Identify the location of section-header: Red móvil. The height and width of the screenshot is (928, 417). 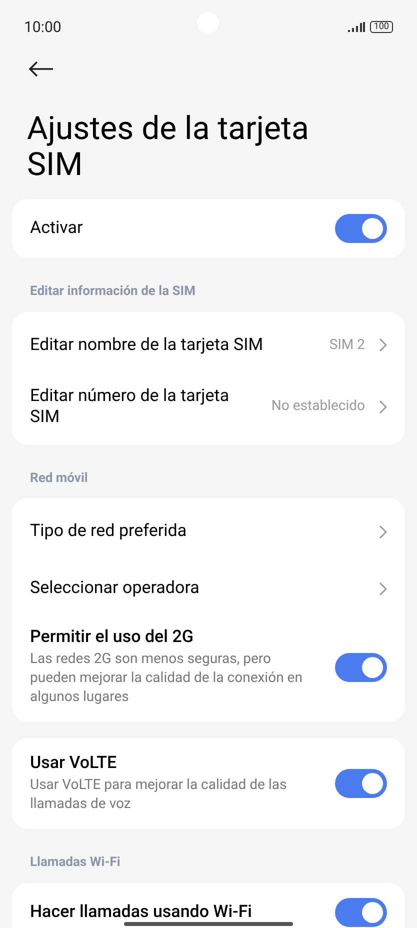
(59, 479).